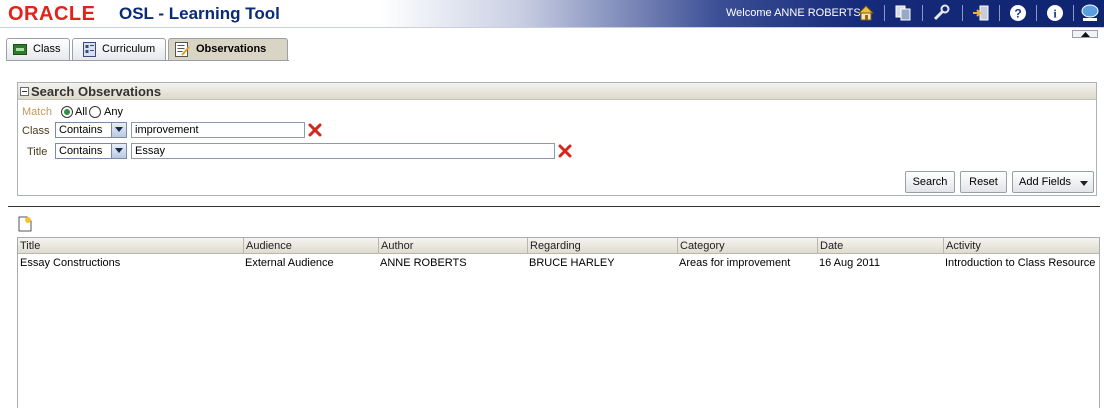 This screenshot has height=408, width=1104. What do you see at coordinates (70, 263) in the screenshot?
I see `cell-title: Essay Constructions` at bounding box center [70, 263].